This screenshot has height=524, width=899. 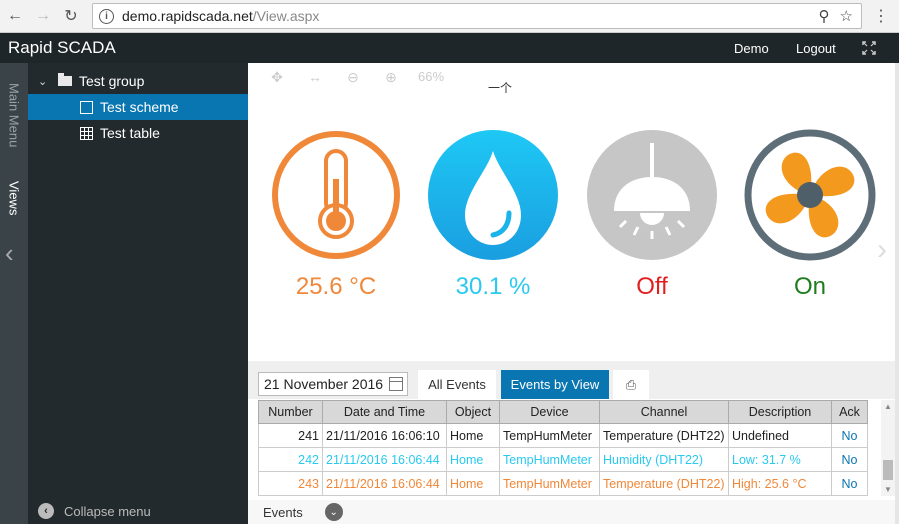 What do you see at coordinates (336, 195) in the screenshot?
I see `thermometer-icon` at bounding box center [336, 195].